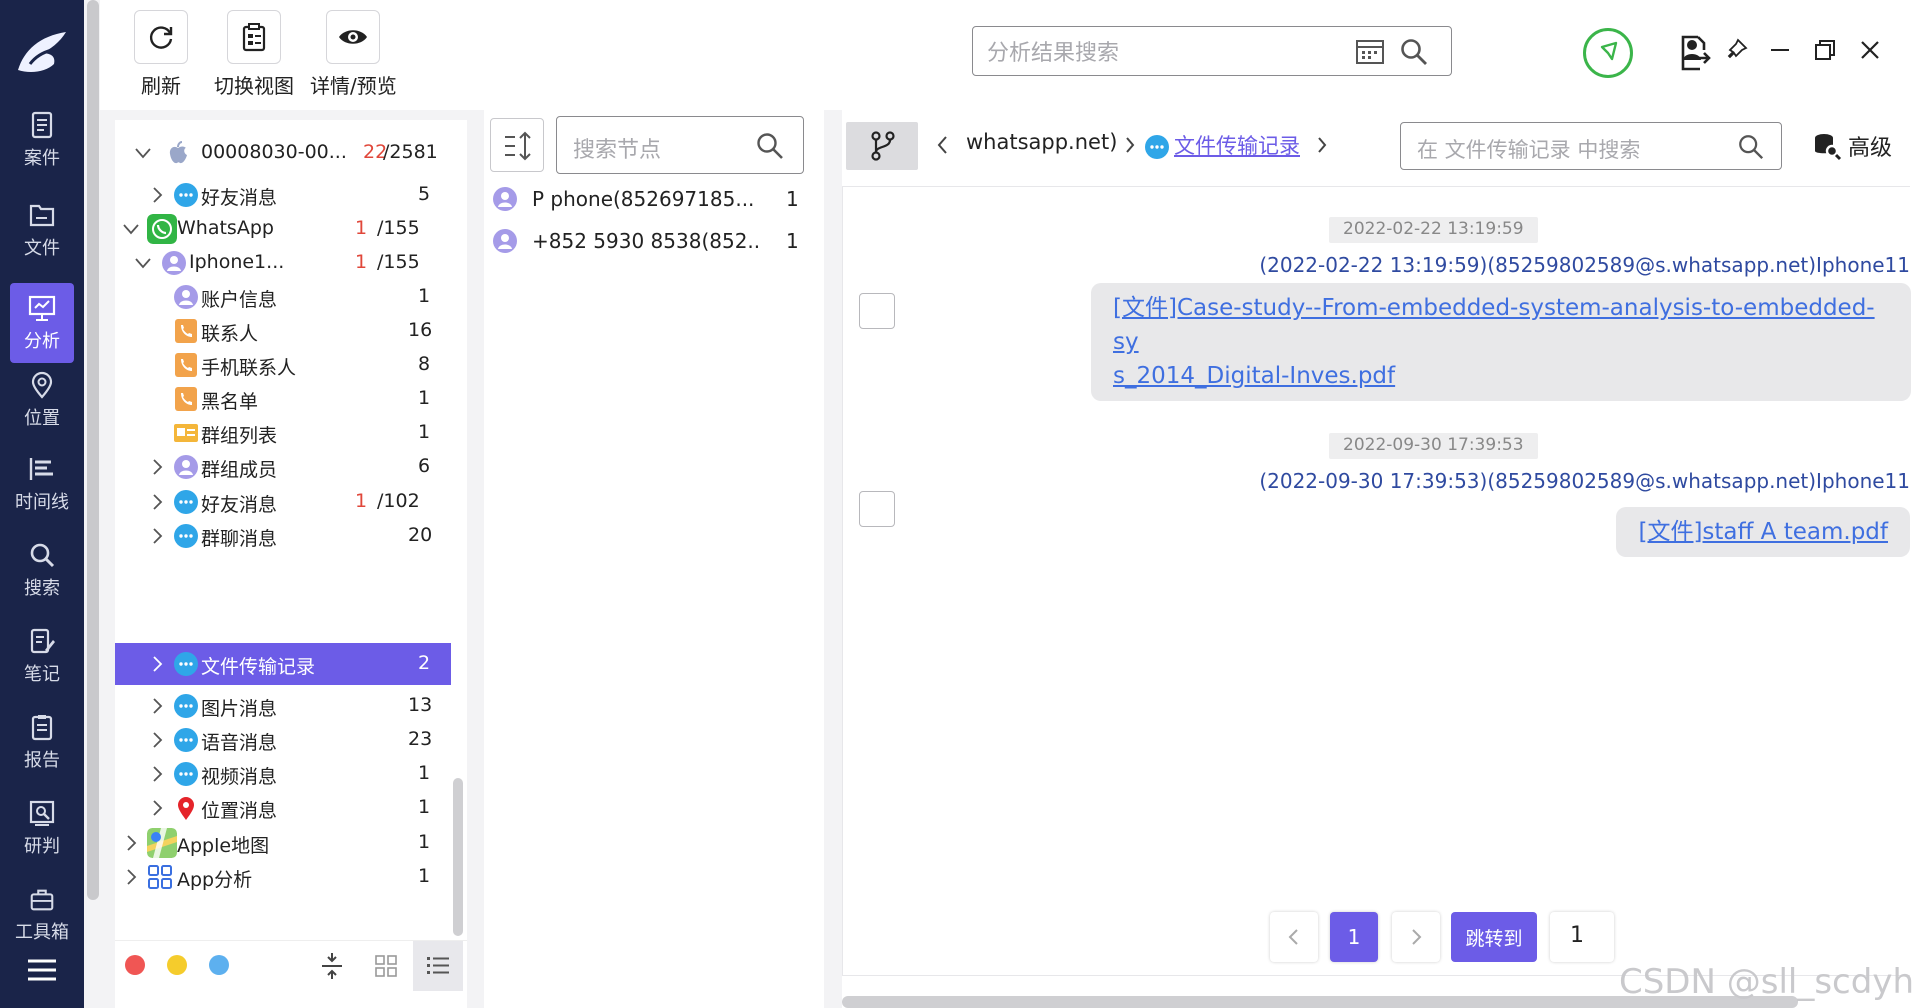  Describe the element at coordinates (420, 739) in the screenshot. I see `tree-count: 23` at that location.